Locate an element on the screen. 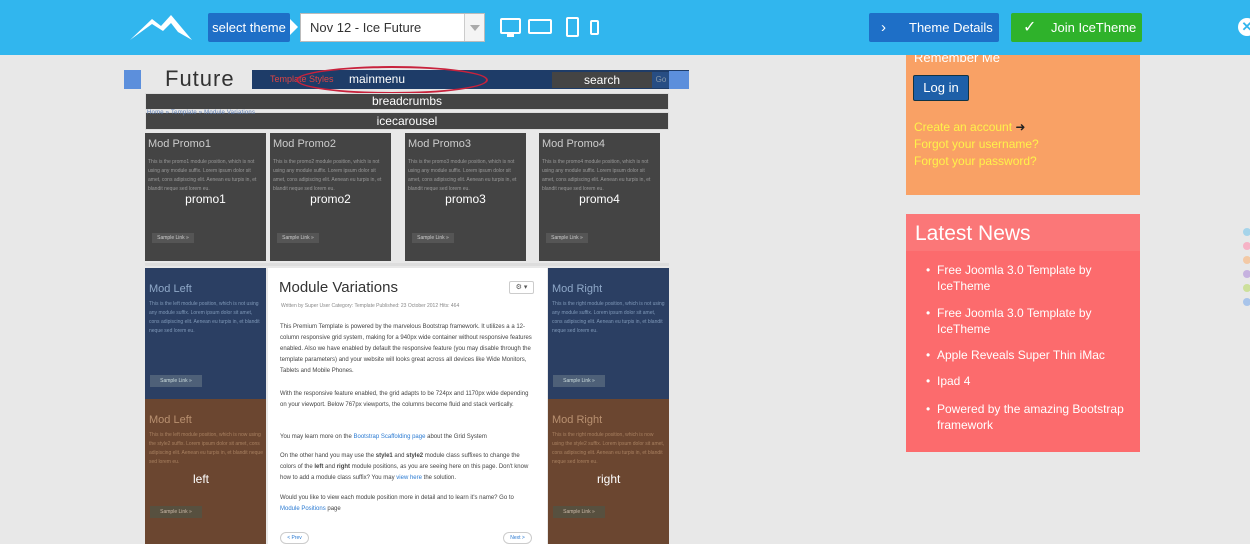 This screenshot has width=1250, height=544. desktop-view-icon is located at coordinates (510, 26).